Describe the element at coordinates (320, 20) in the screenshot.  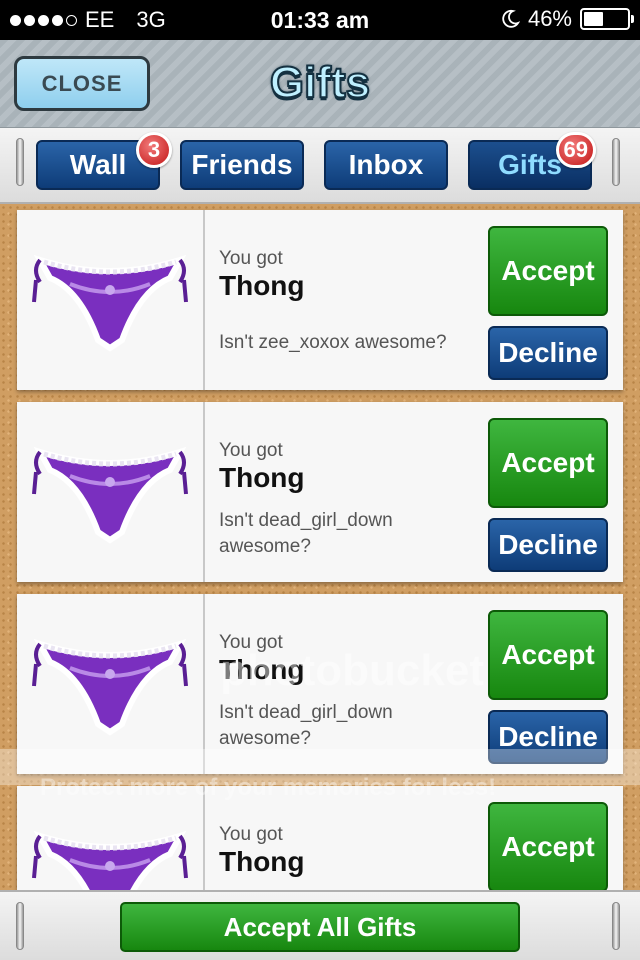
I see `status-bar: EE 3G 01:33 am 46%` at that location.